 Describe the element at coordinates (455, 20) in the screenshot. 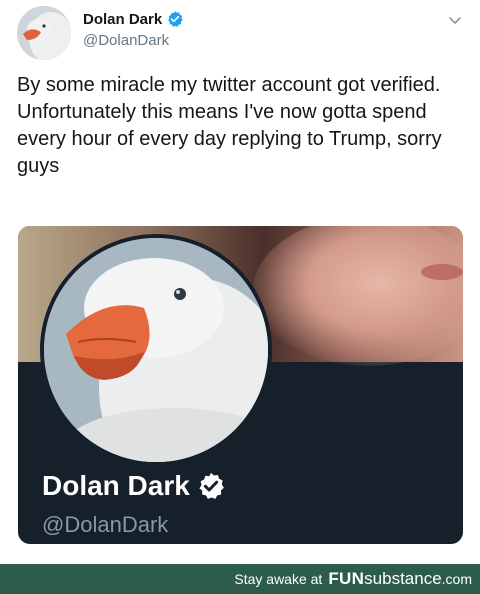

I see `chevron-down-icon` at that location.